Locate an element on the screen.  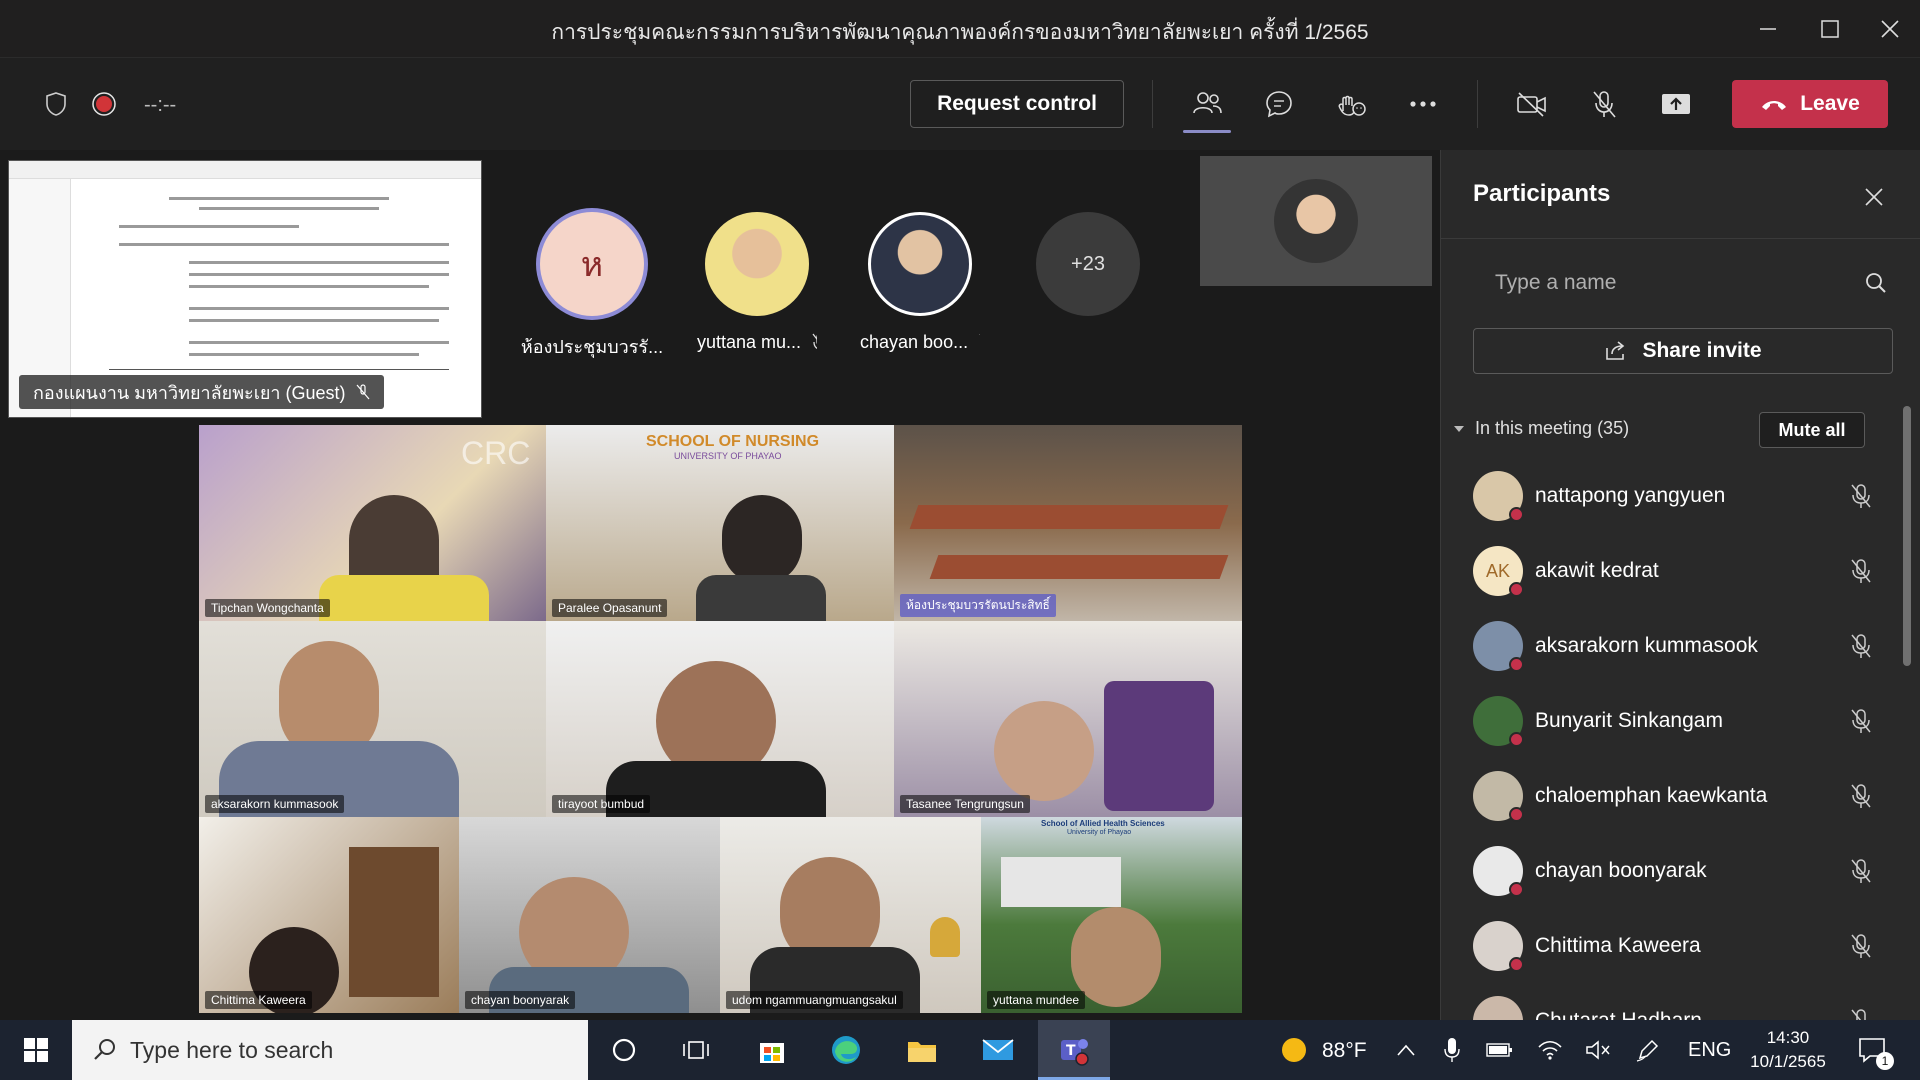
overflow-participants: +23 is located at coordinates (1088, 264).